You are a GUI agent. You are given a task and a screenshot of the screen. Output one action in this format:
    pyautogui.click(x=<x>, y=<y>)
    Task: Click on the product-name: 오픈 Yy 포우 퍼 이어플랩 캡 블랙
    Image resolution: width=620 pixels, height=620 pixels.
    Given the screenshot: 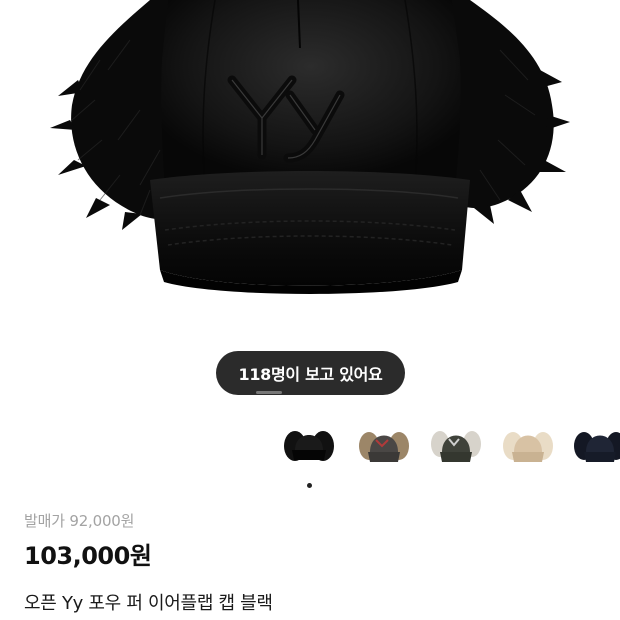 What is the action you would take?
    pyautogui.click(x=148, y=603)
    